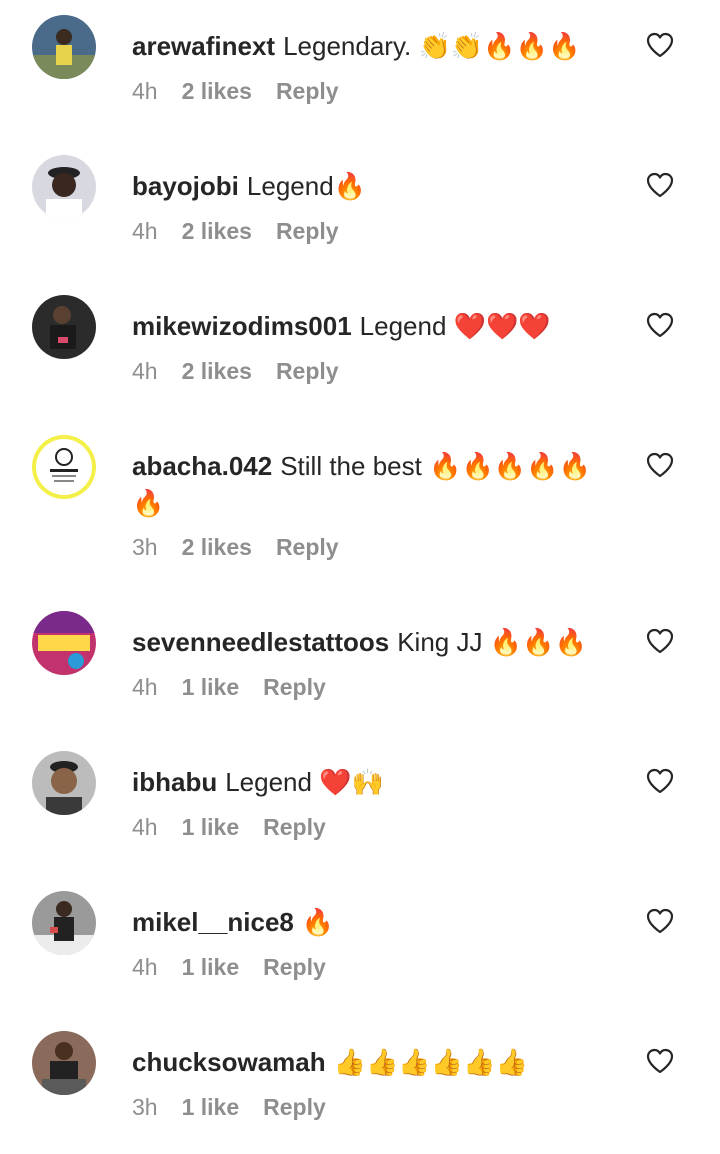 Image resolution: width=720 pixels, height=1154 pixels. Describe the element at coordinates (304, 782) in the screenshot. I see `comment-body: Legend ❤️🙌` at that location.